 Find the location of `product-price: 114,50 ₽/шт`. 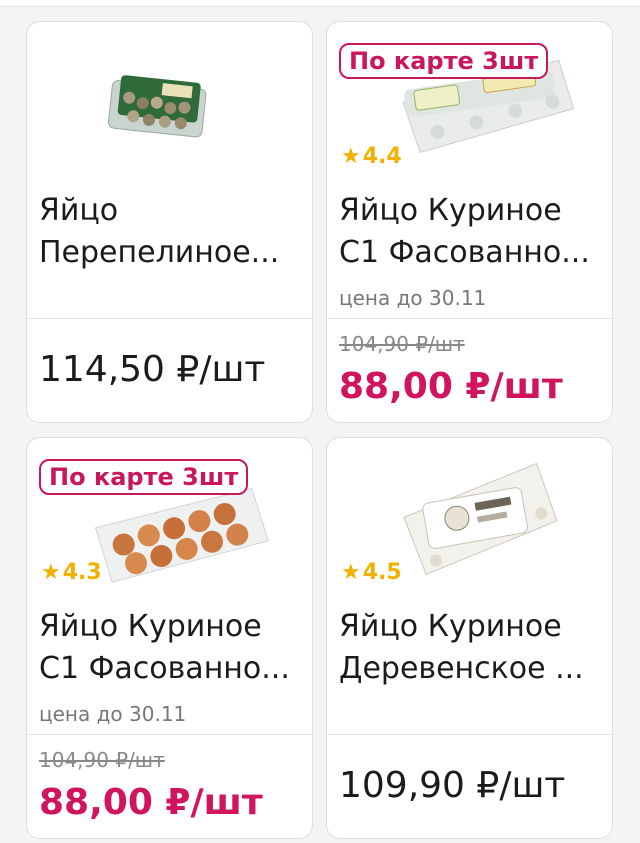

product-price: 114,50 ₽/шт is located at coordinates (152, 369).